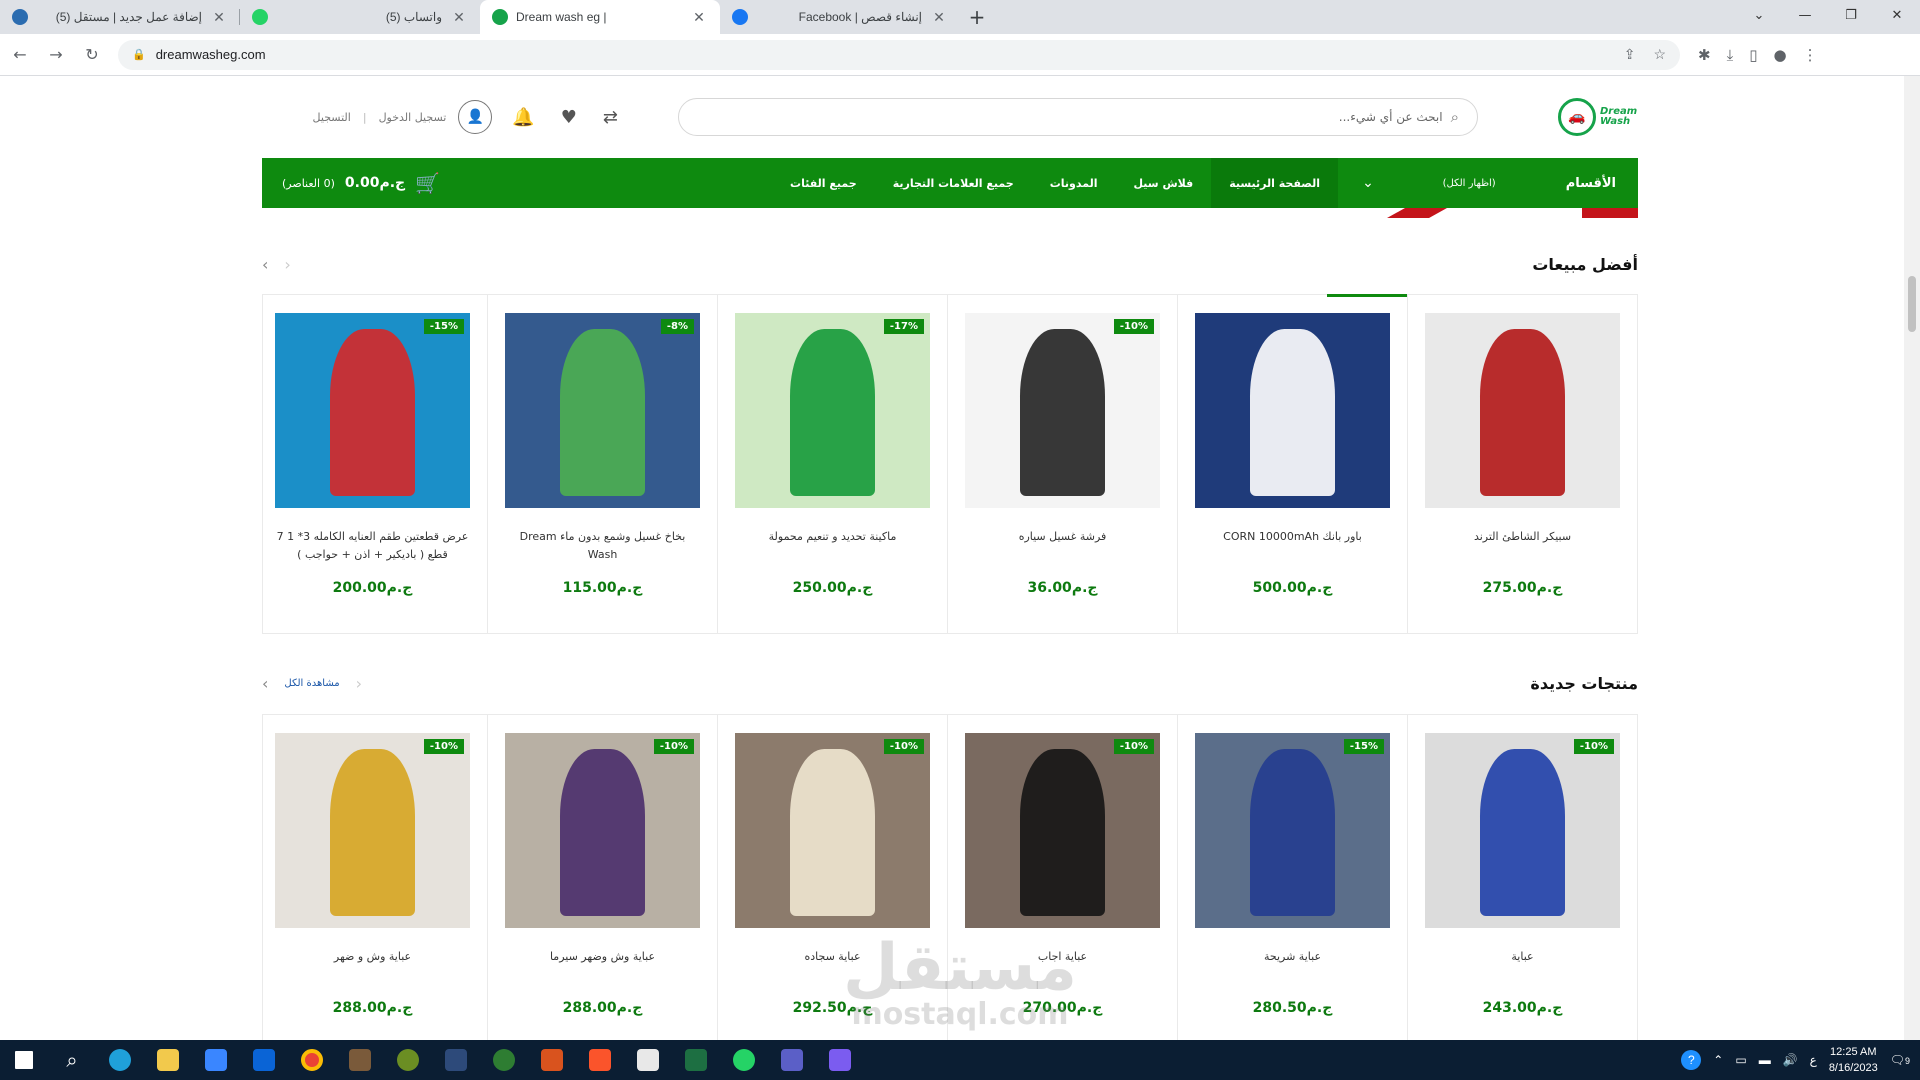 The width and height of the screenshot is (1920, 1080). What do you see at coordinates (56, 55) in the screenshot?
I see `forward-icon: →` at bounding box center [56, 55].